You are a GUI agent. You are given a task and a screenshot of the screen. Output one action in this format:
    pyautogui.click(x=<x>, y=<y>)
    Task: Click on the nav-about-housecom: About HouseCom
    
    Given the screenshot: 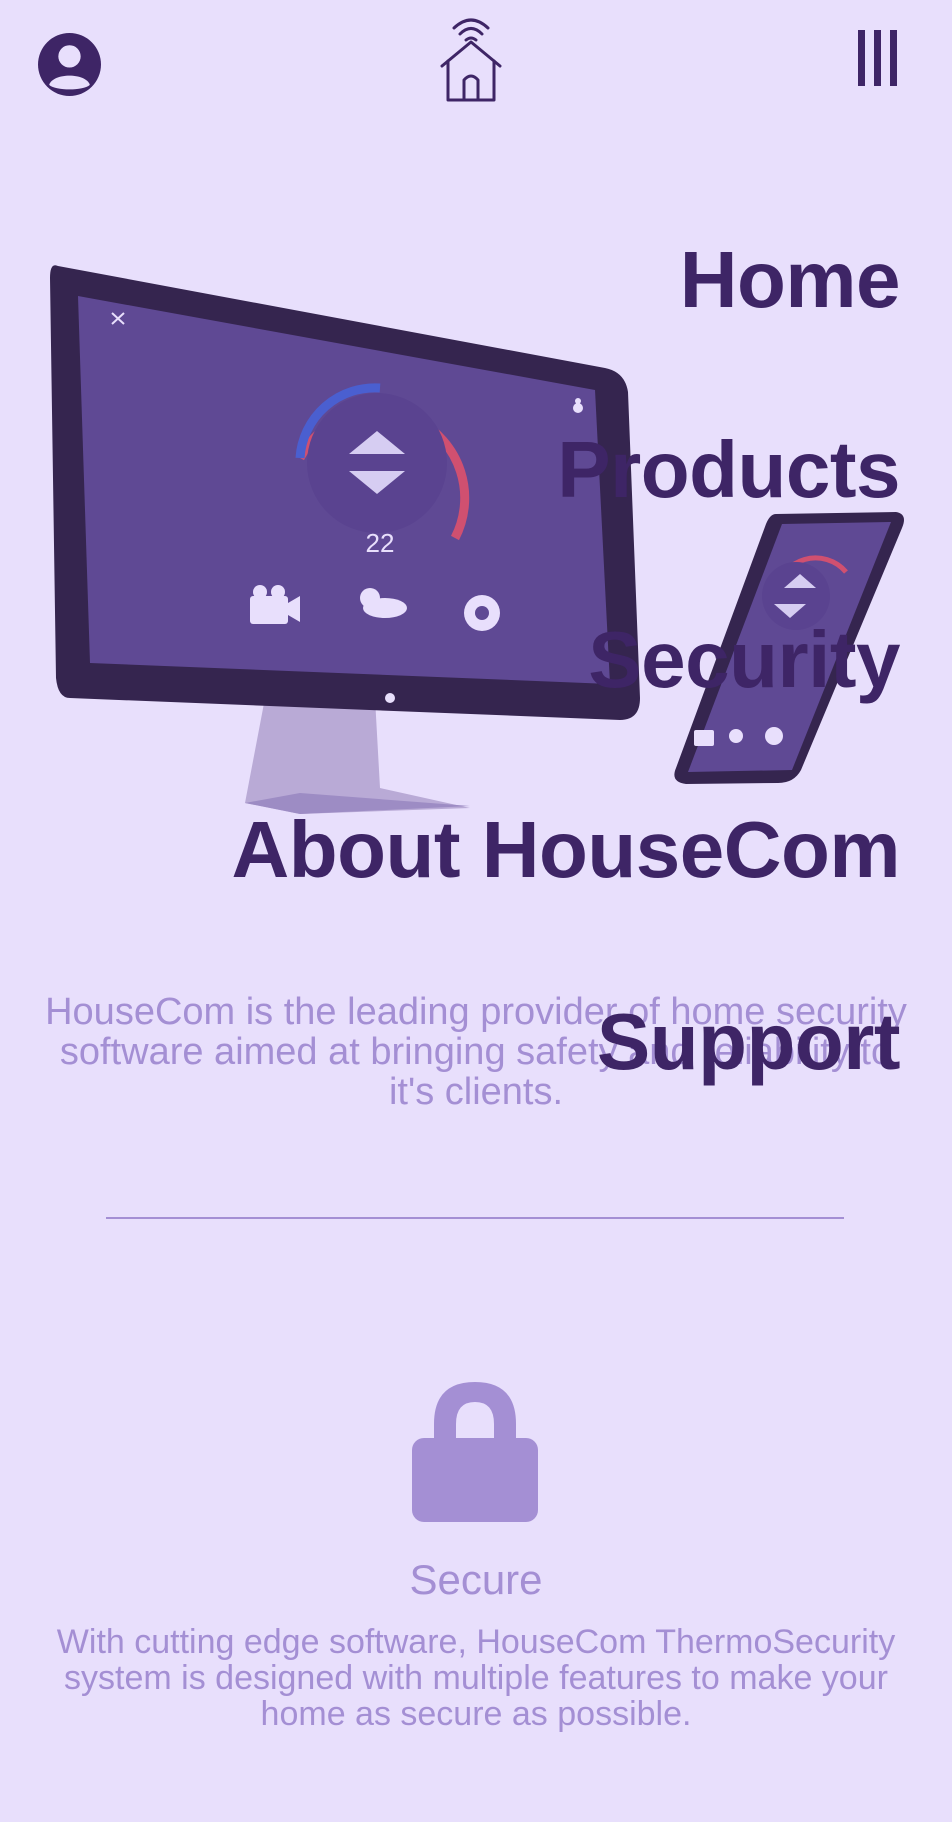 What is the action you would take?
    pyautogui.click(x=565, y=850)
    